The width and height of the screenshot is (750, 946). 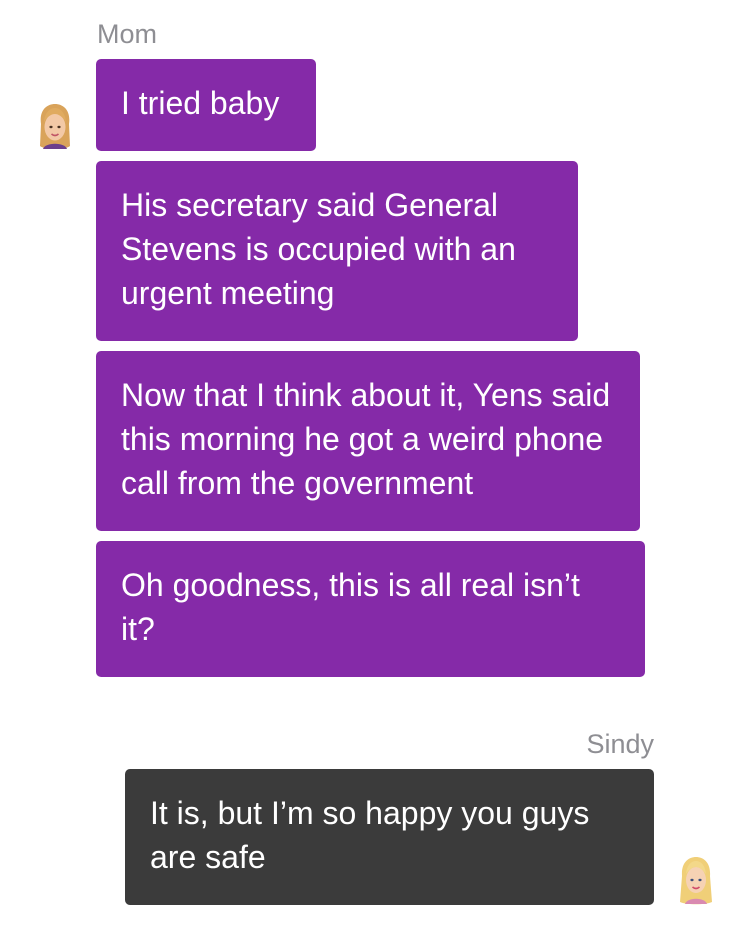 I want to click on message-bubble: I tried baby, so click(x=206, y=105).